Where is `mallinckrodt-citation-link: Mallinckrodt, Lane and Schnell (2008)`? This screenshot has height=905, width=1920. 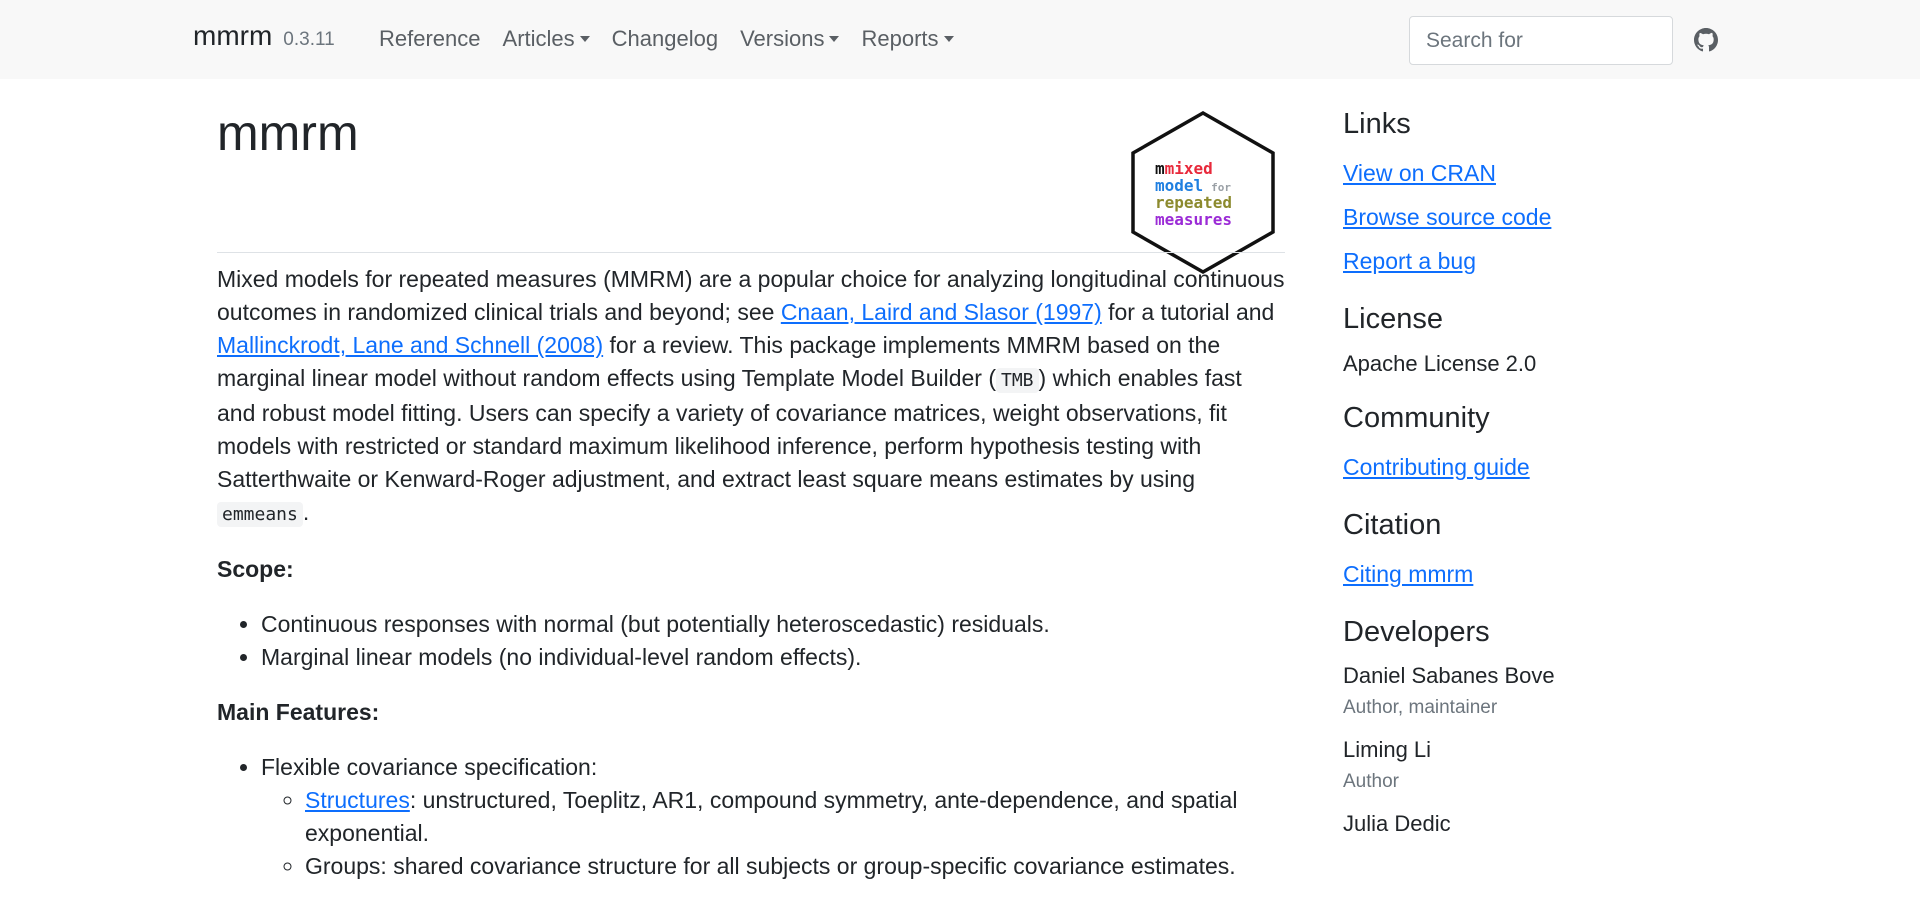
mallinckrodt-citation-link: Mallinckrodt, Lane and Schnell (2008) is located at coordinates (410, 345).